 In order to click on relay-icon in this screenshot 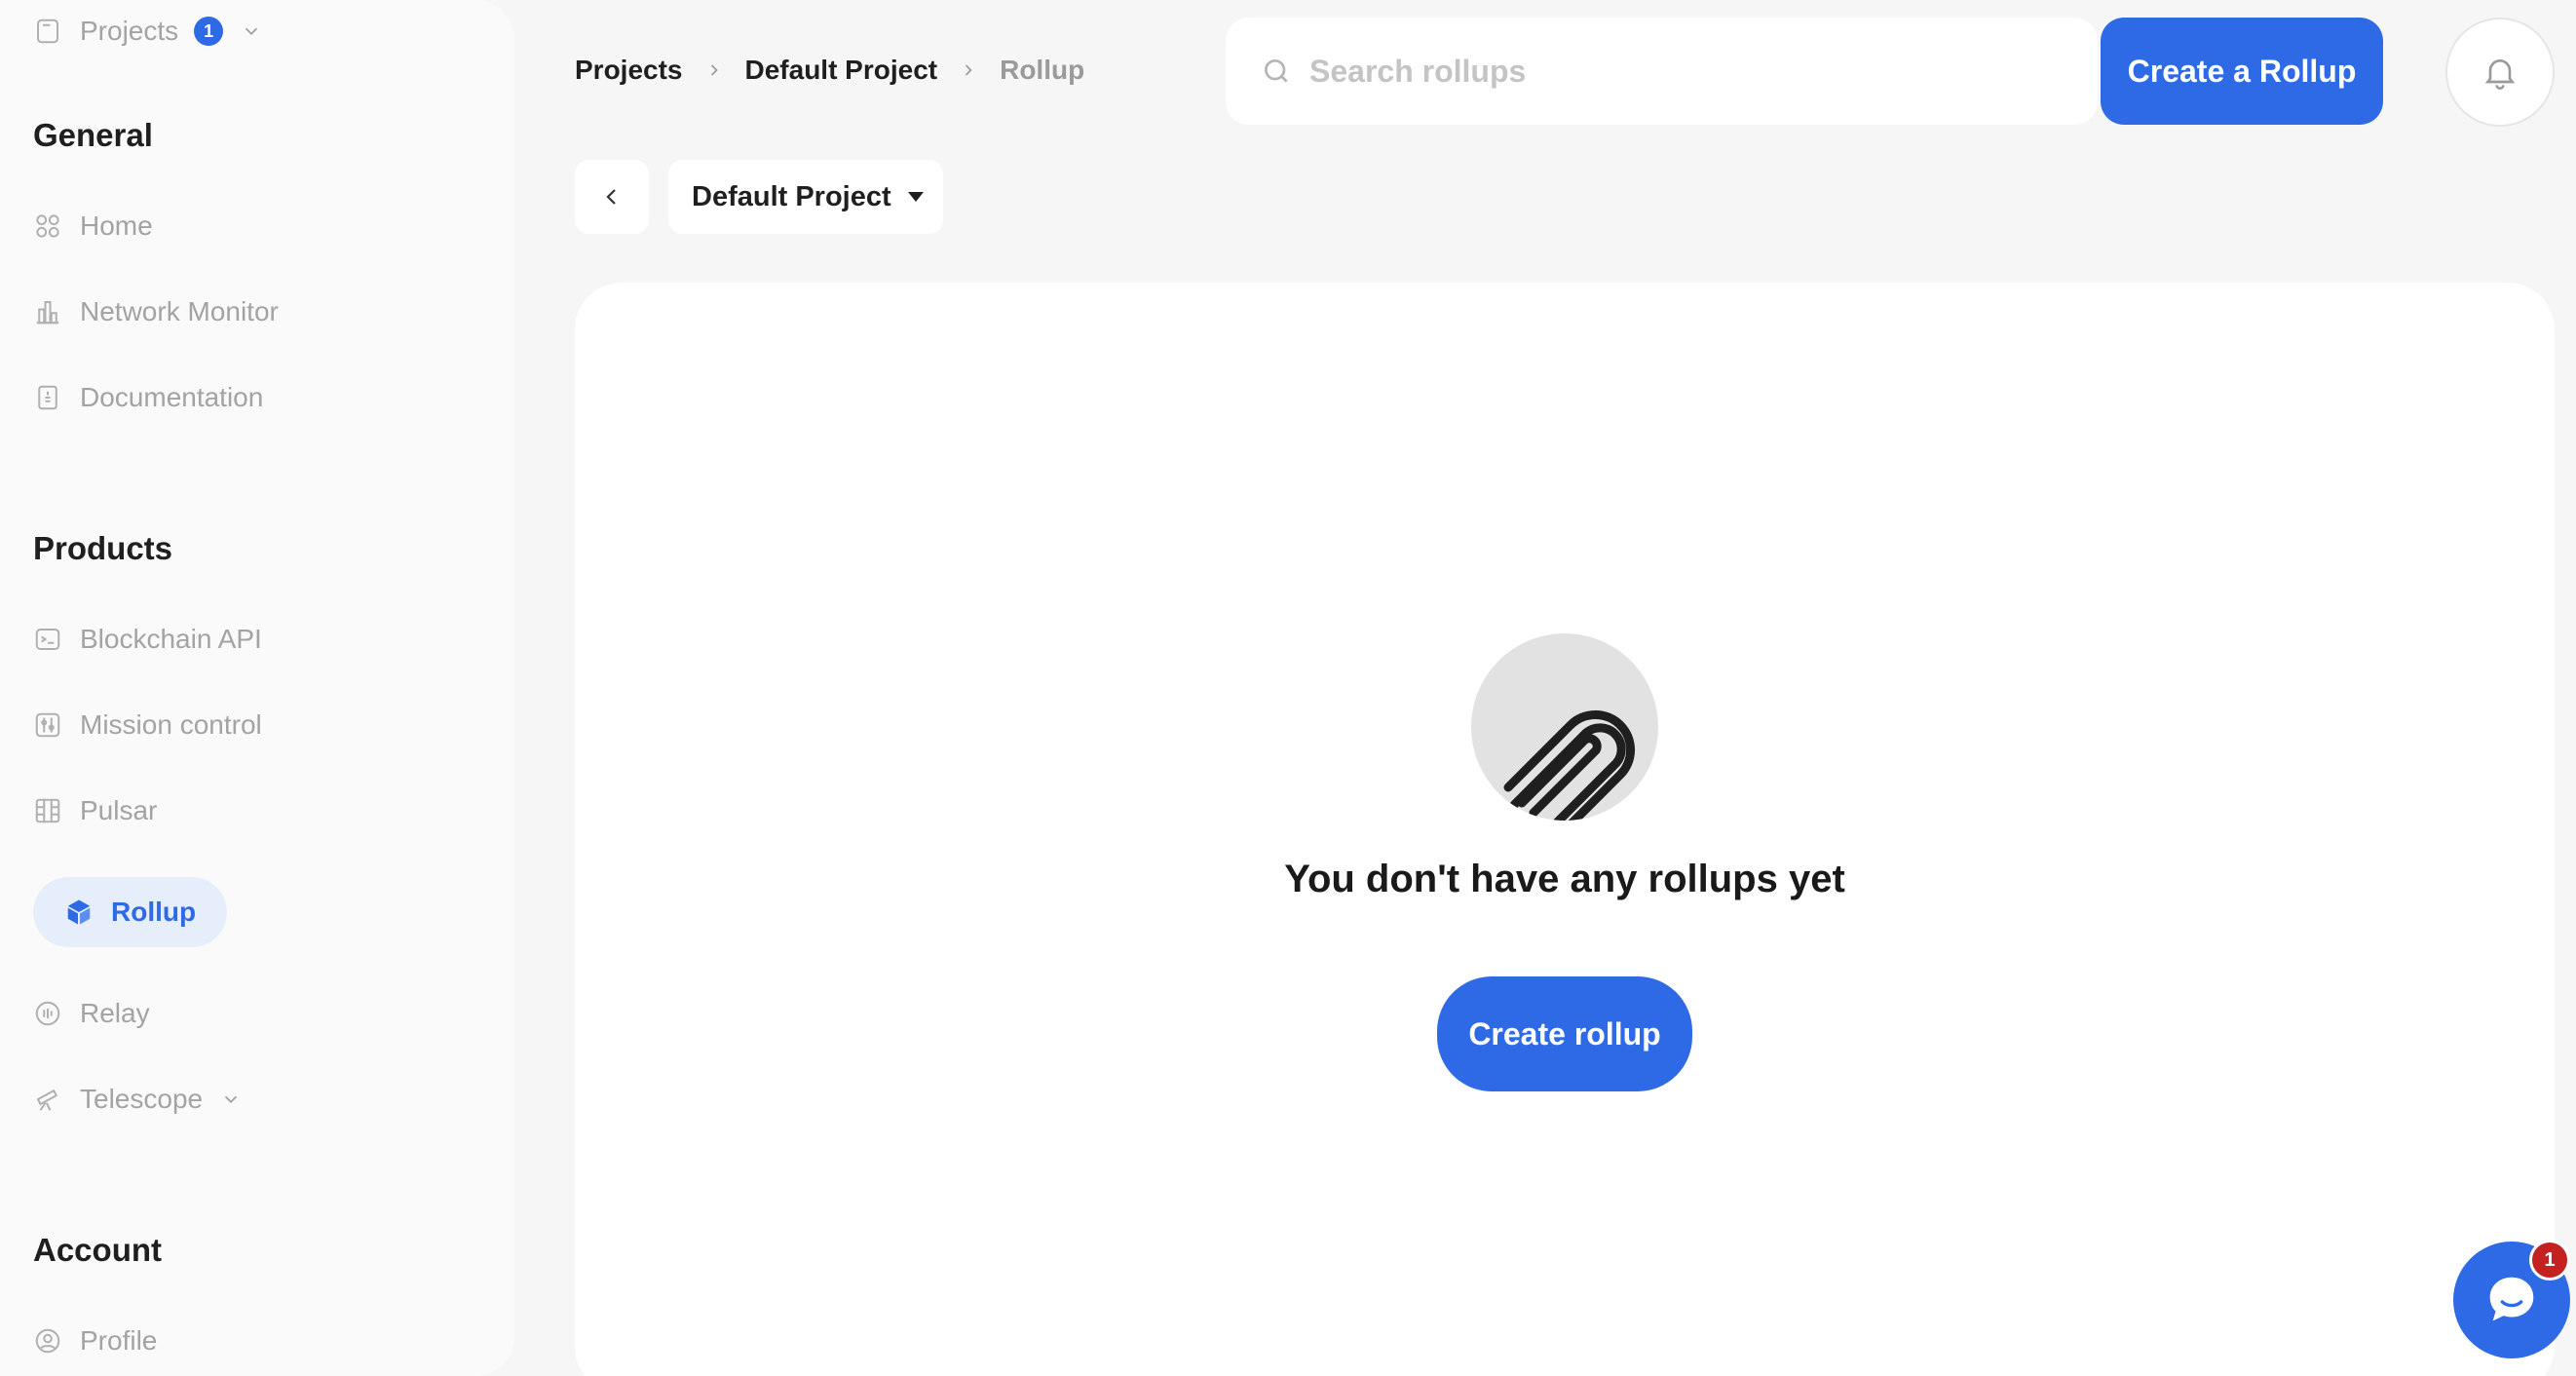, I will do `click(47, 1013)`.